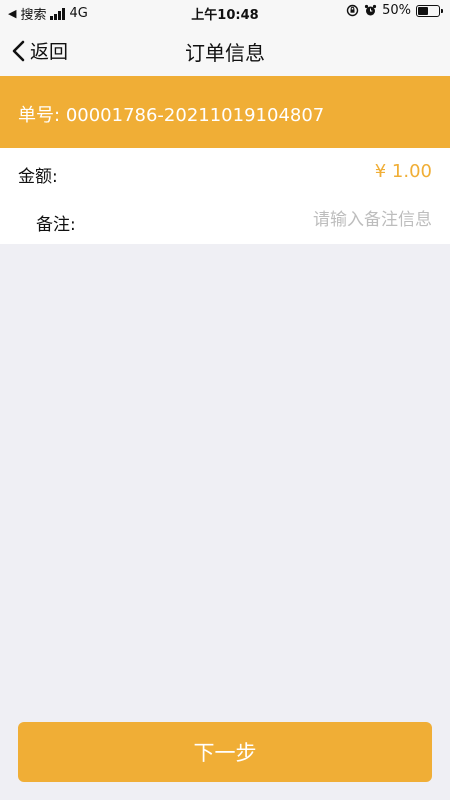 Image resolution: width=450 pixels, height=800 pixels. Describe the element at coordinates (403, 171) in the screenshot. I see `amount-value: ¥ 1.00` at that location.